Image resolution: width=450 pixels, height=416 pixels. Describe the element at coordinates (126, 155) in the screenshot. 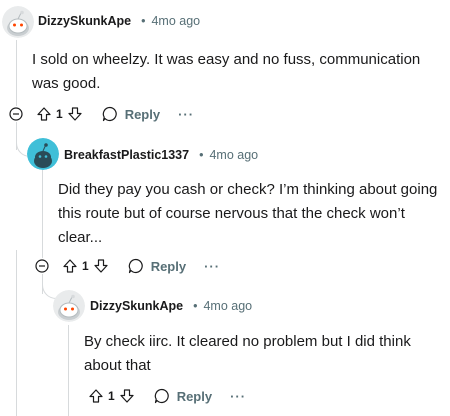

I see `comment-author: BreakfastPlastic1337` at that location.